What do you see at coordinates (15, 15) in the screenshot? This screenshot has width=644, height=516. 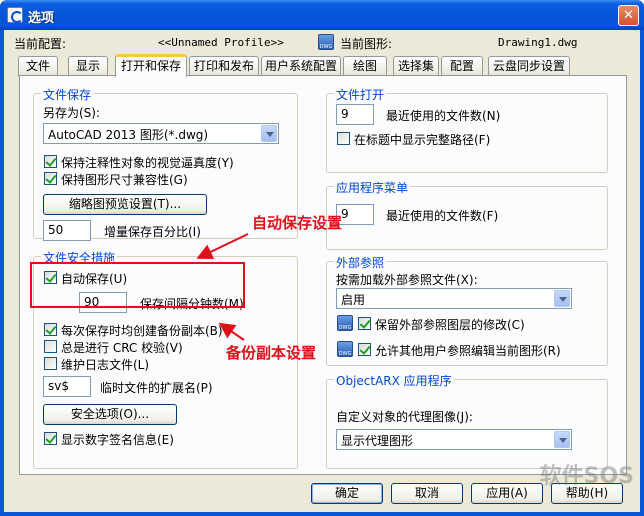 I see `autocad-app-icon` at bounding box center [15, 15].